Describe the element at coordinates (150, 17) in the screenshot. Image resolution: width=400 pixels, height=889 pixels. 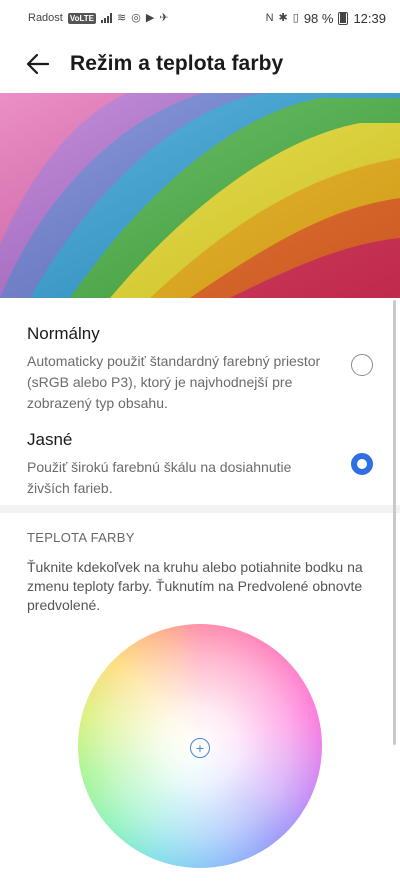
I see `youtube-icon: ▶` at that location.